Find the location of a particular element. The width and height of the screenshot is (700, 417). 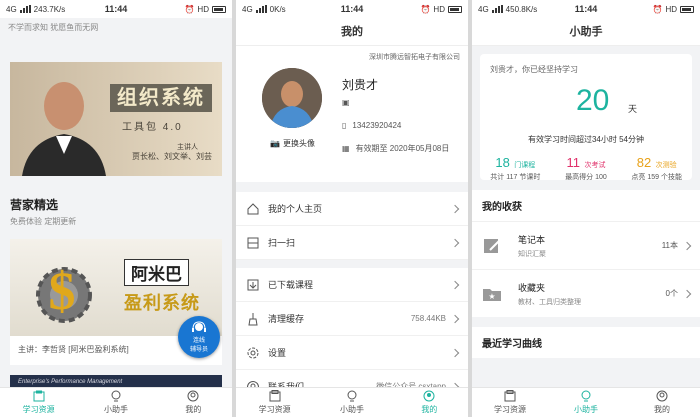

net-speed: 0K/s is located at coordinates (277, 9).